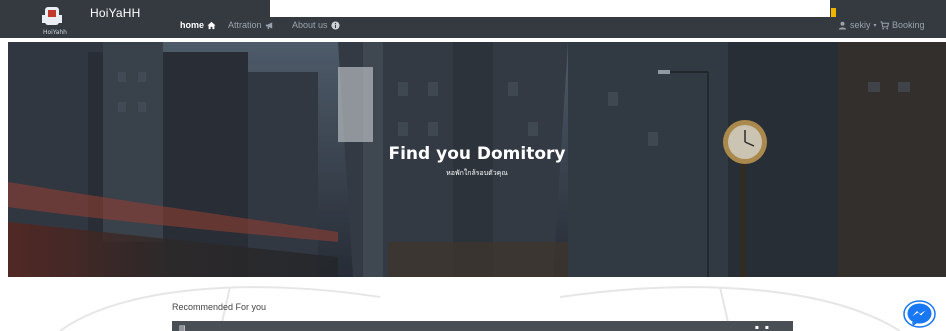 The height and width of the screenshot is (331, 946). Describe the element at coordinates (211, 25) in the screenshot. I see `home-icon` at that location.